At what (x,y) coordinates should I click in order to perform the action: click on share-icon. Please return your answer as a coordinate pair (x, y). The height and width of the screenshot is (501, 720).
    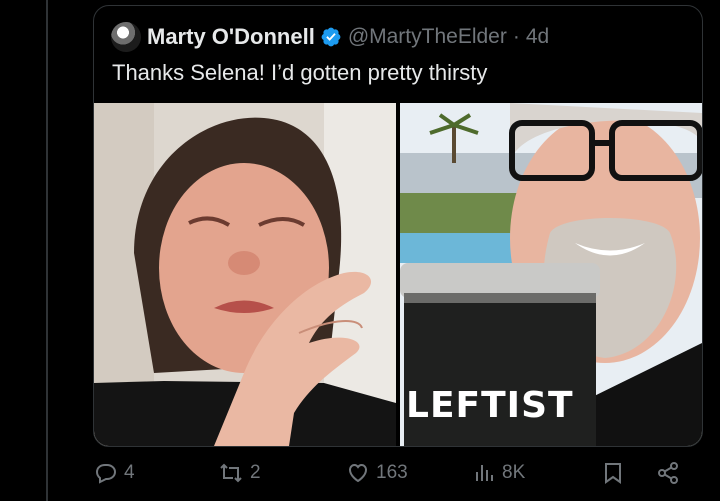
    Looking at the image, I should click on (668, 473).